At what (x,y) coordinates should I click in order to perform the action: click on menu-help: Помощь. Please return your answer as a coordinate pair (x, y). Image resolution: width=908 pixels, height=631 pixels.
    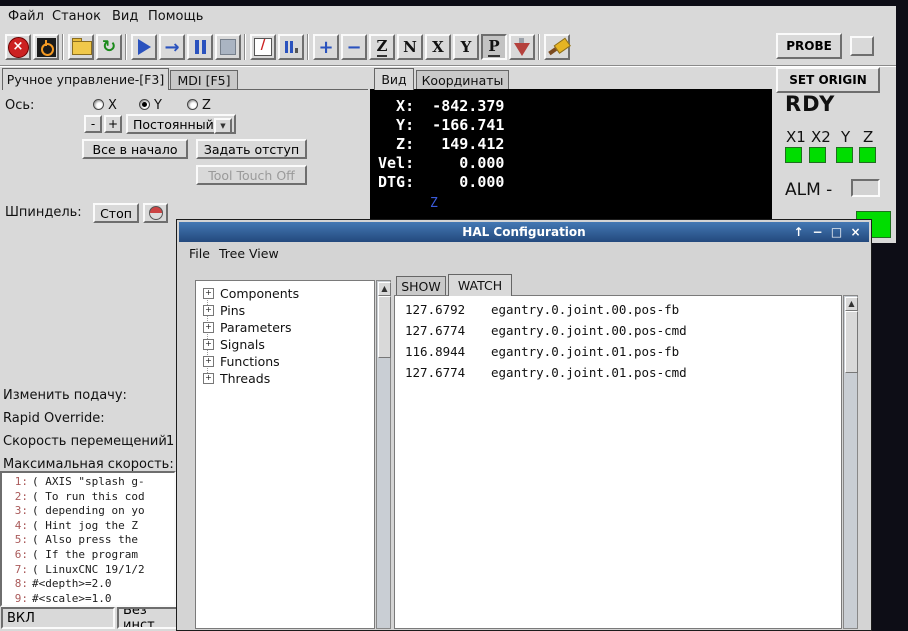
    Looking at the image, I should click on (175, 16).